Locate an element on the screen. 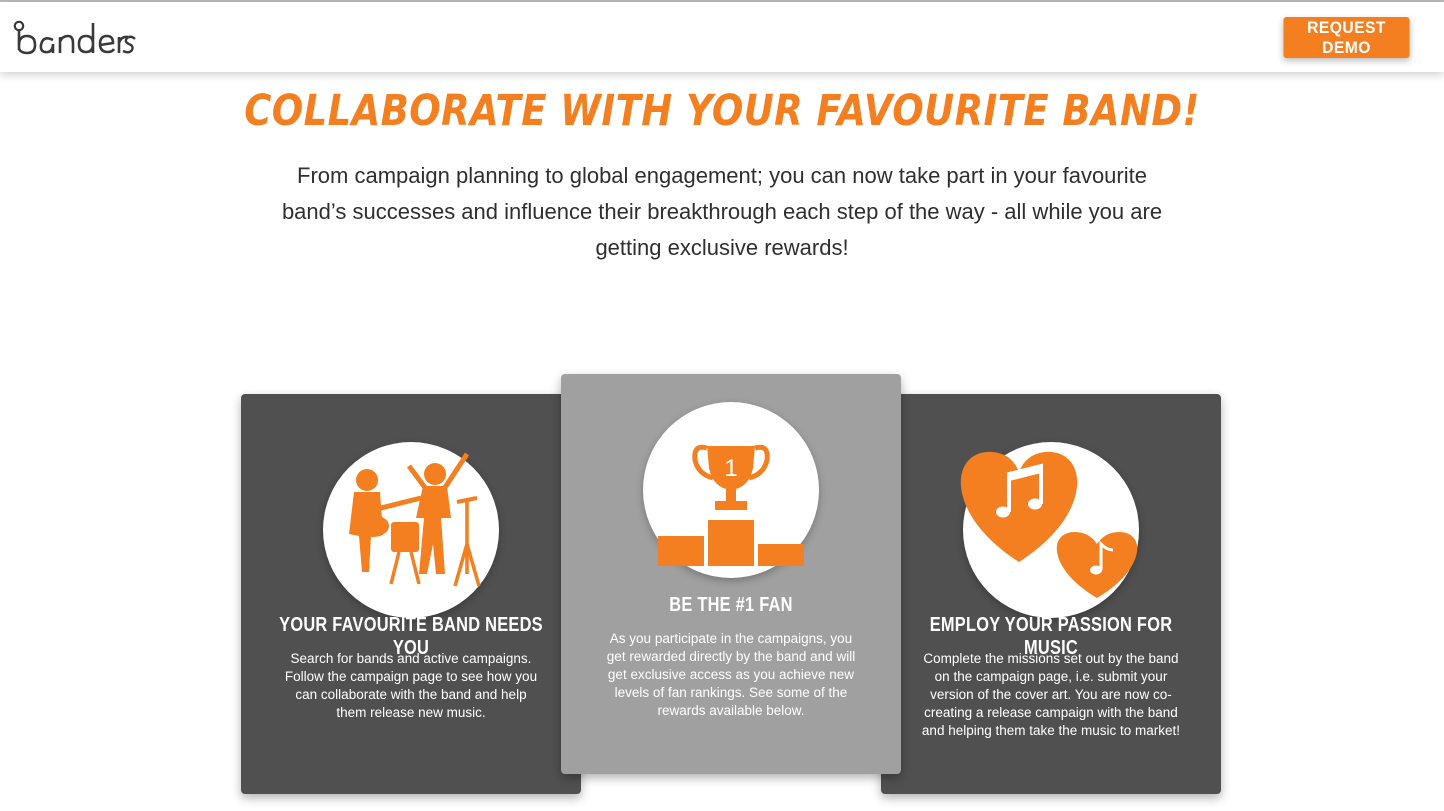  trophy-podium-icon: 1 is located at coordinates (731, 505).